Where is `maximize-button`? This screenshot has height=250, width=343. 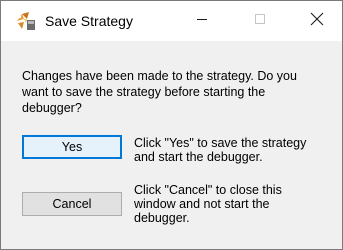 maximize-button is located at coordinates (260, 21).